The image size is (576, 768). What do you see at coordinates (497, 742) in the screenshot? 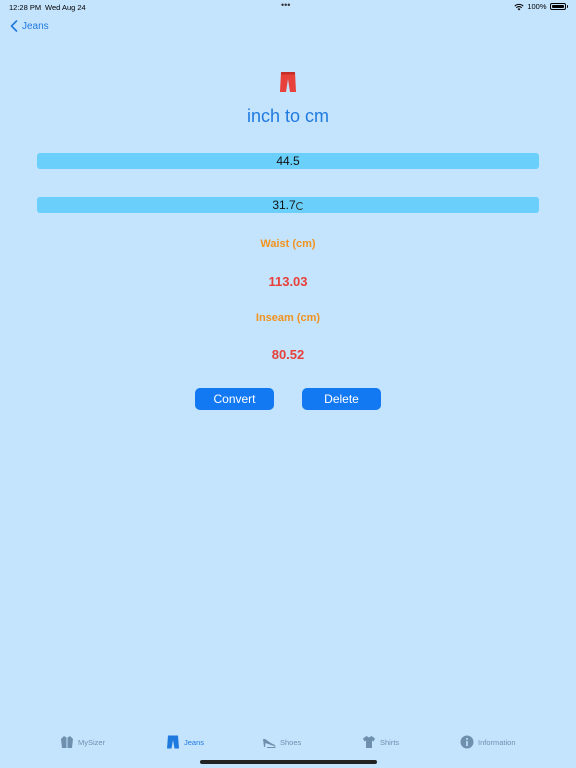
I see `tab-information-label: Information` at bounding box center [497, 742].